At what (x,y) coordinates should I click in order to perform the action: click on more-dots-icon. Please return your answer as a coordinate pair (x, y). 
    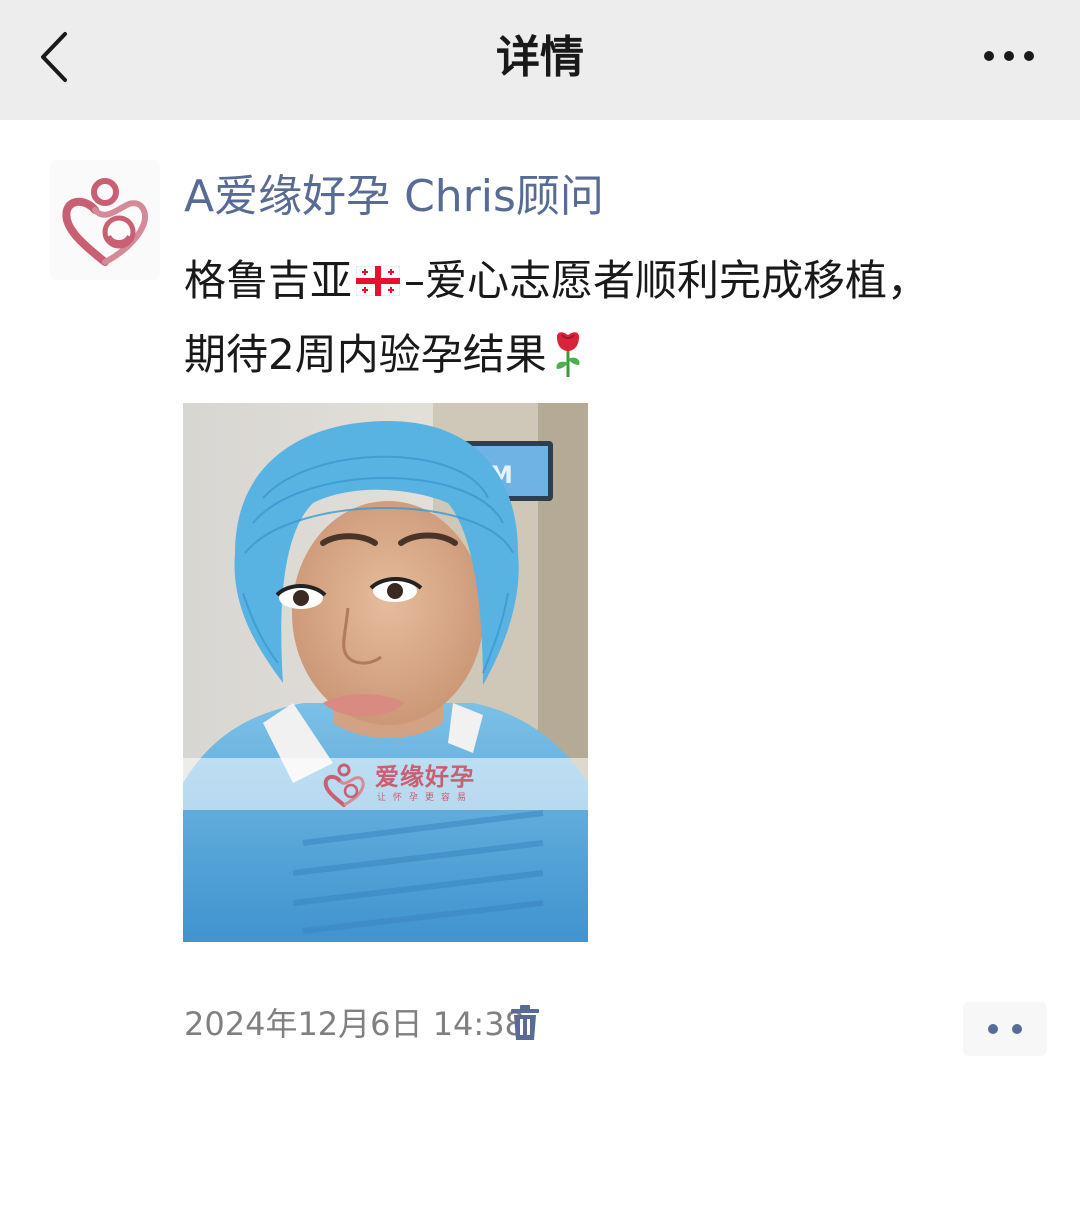
    Looking at the image, I should click on (1009, 56).